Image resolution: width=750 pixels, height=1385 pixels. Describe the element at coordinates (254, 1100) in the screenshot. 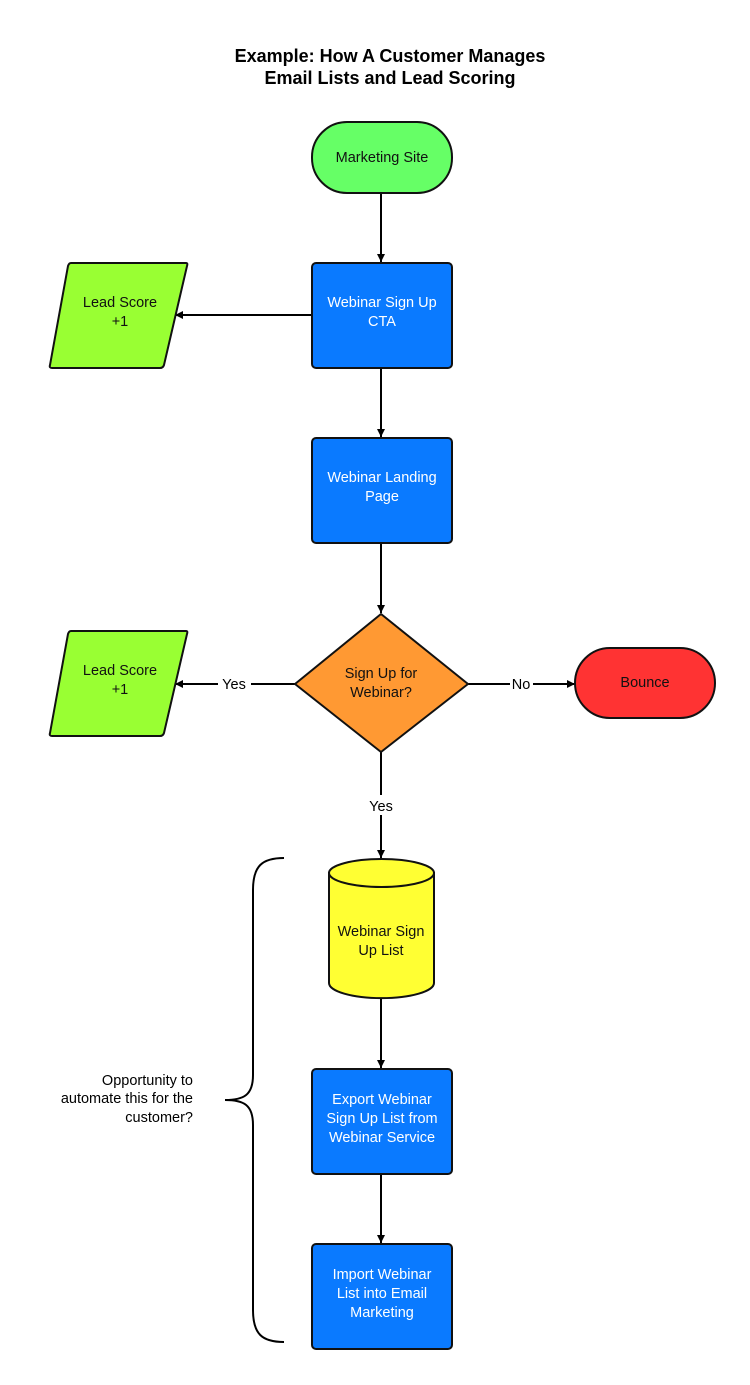

I see `curly-brace` at that location.